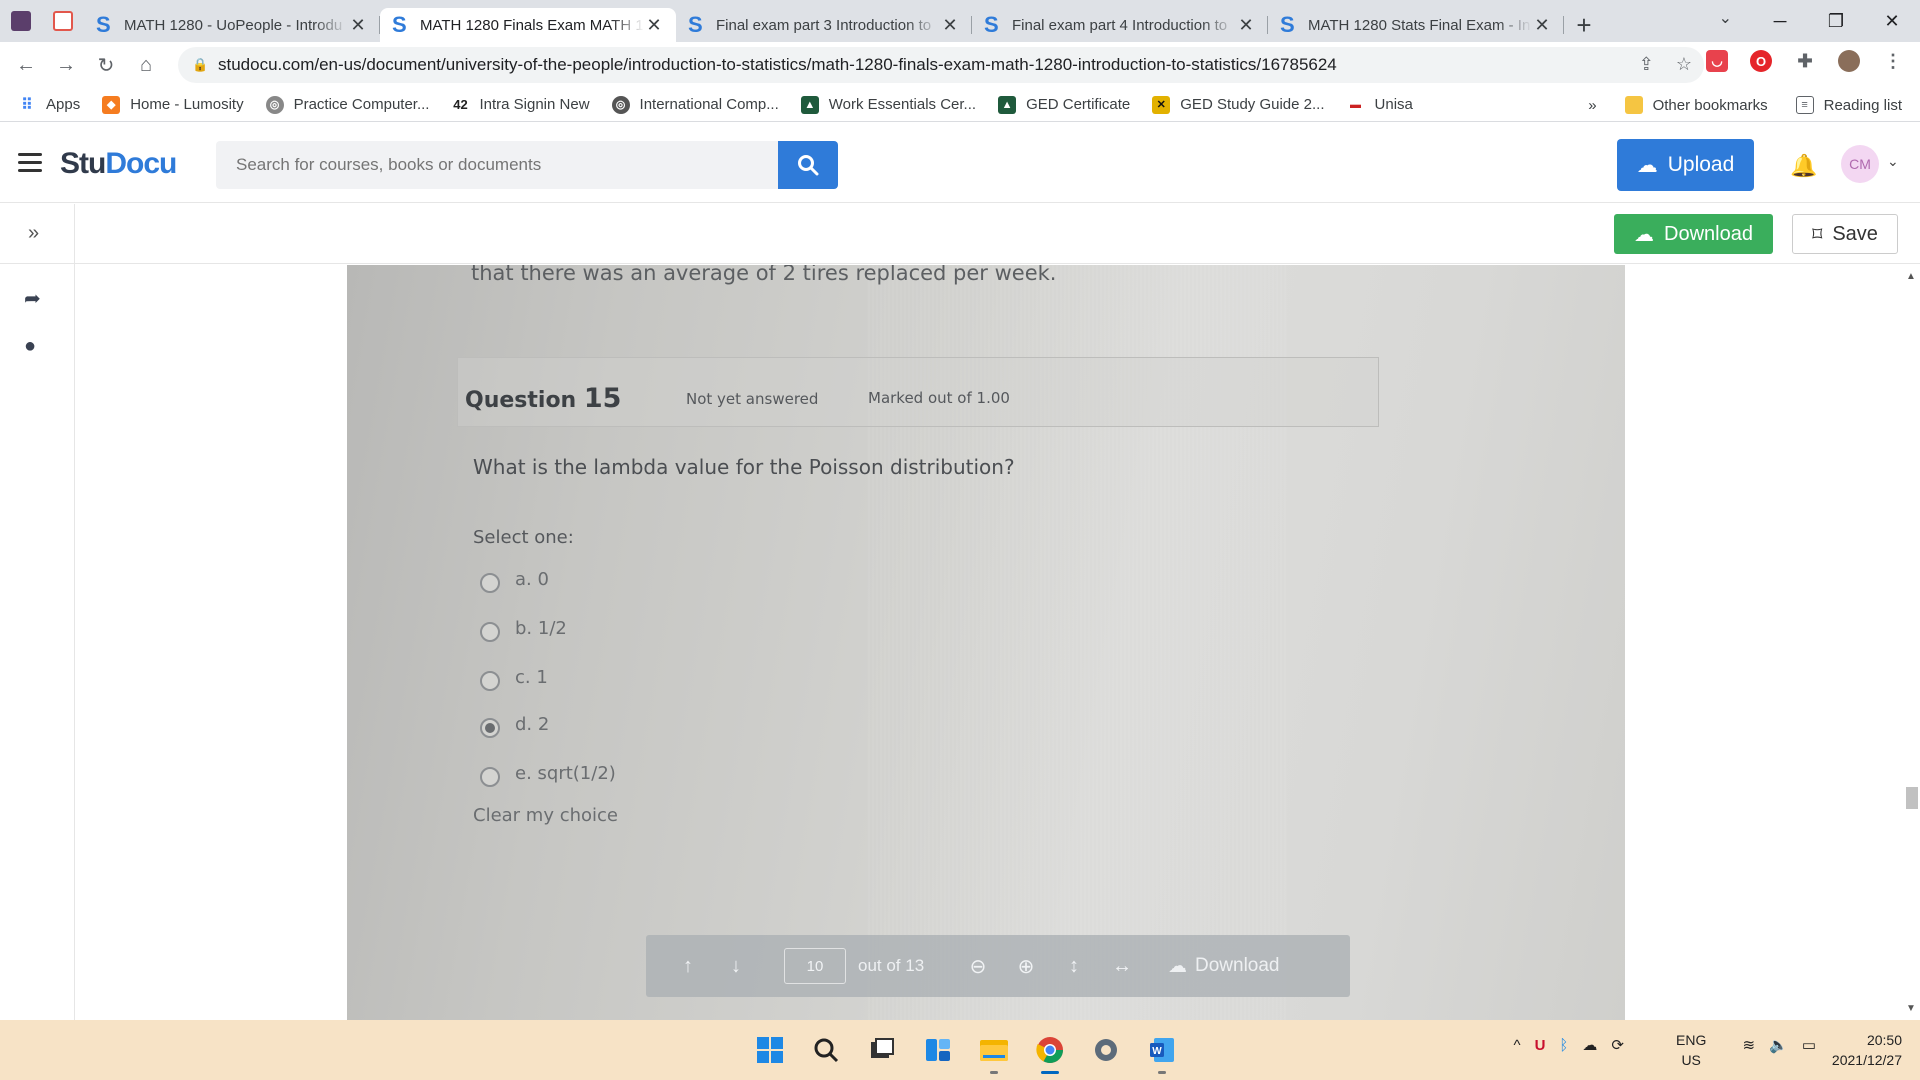  Describe the element at coordinates (994, 1052) in the screenshot. I see `file-explorer-icon` at that location.